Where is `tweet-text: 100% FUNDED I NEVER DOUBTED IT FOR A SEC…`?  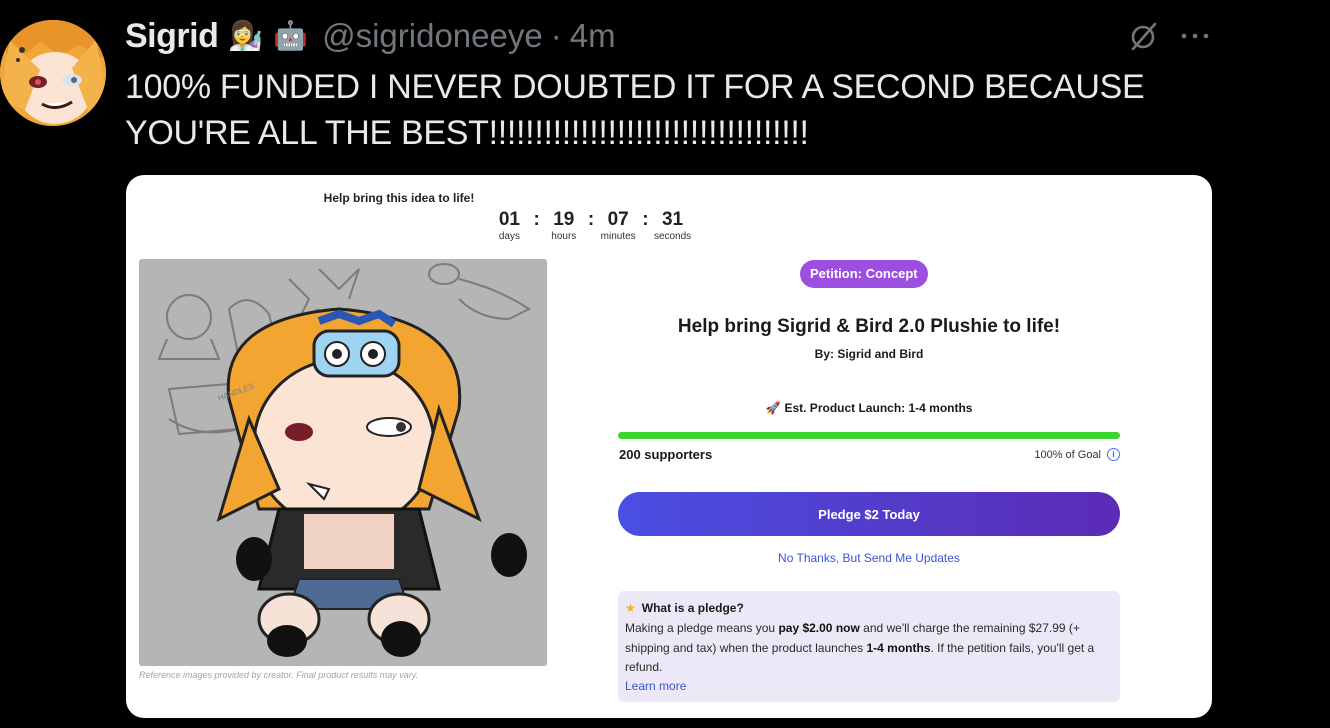 tweet-text: 100% FUNDED I NEVER DOUBTED IT FOR A SEC… is located at coordinates (635, 110).